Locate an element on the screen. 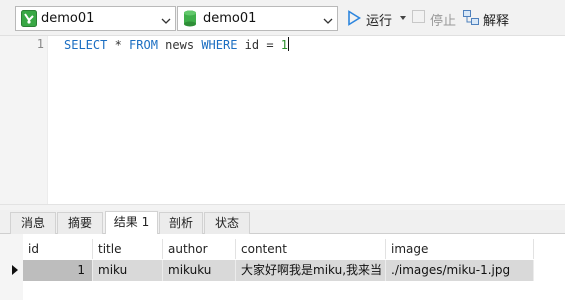 This screenshot has height=300, width=565. explain-icon is located at coordinates (471, 20).